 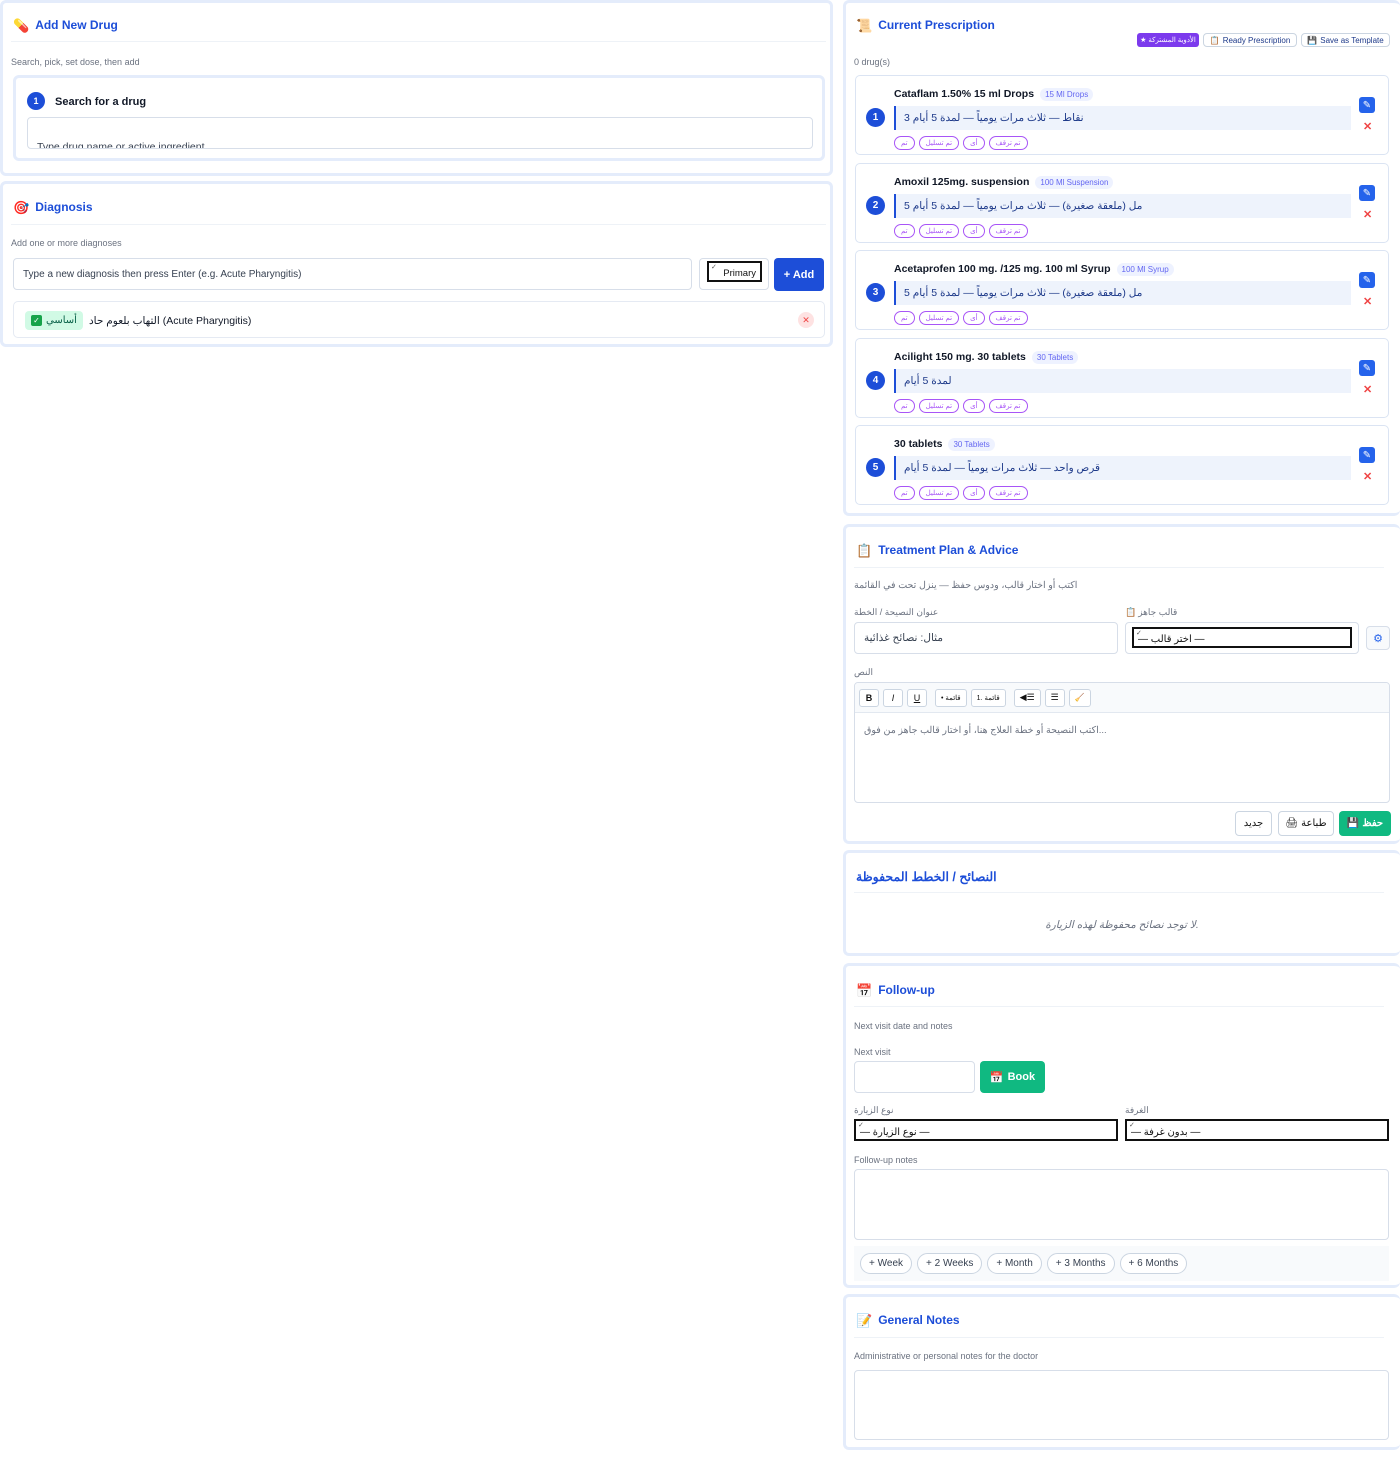 I want to click on add-2-weeks-button: + 2 Weeks, so click(x=950, y=1263).